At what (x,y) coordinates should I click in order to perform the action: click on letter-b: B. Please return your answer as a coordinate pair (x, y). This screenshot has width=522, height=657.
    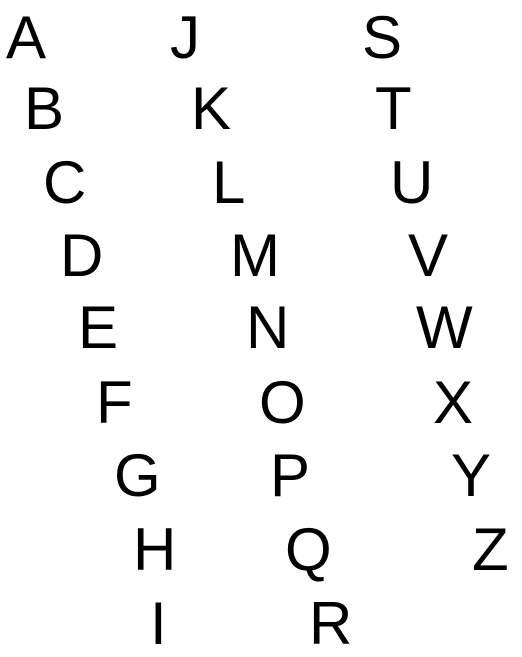
    Looking at the image, I should click on (44, 108).